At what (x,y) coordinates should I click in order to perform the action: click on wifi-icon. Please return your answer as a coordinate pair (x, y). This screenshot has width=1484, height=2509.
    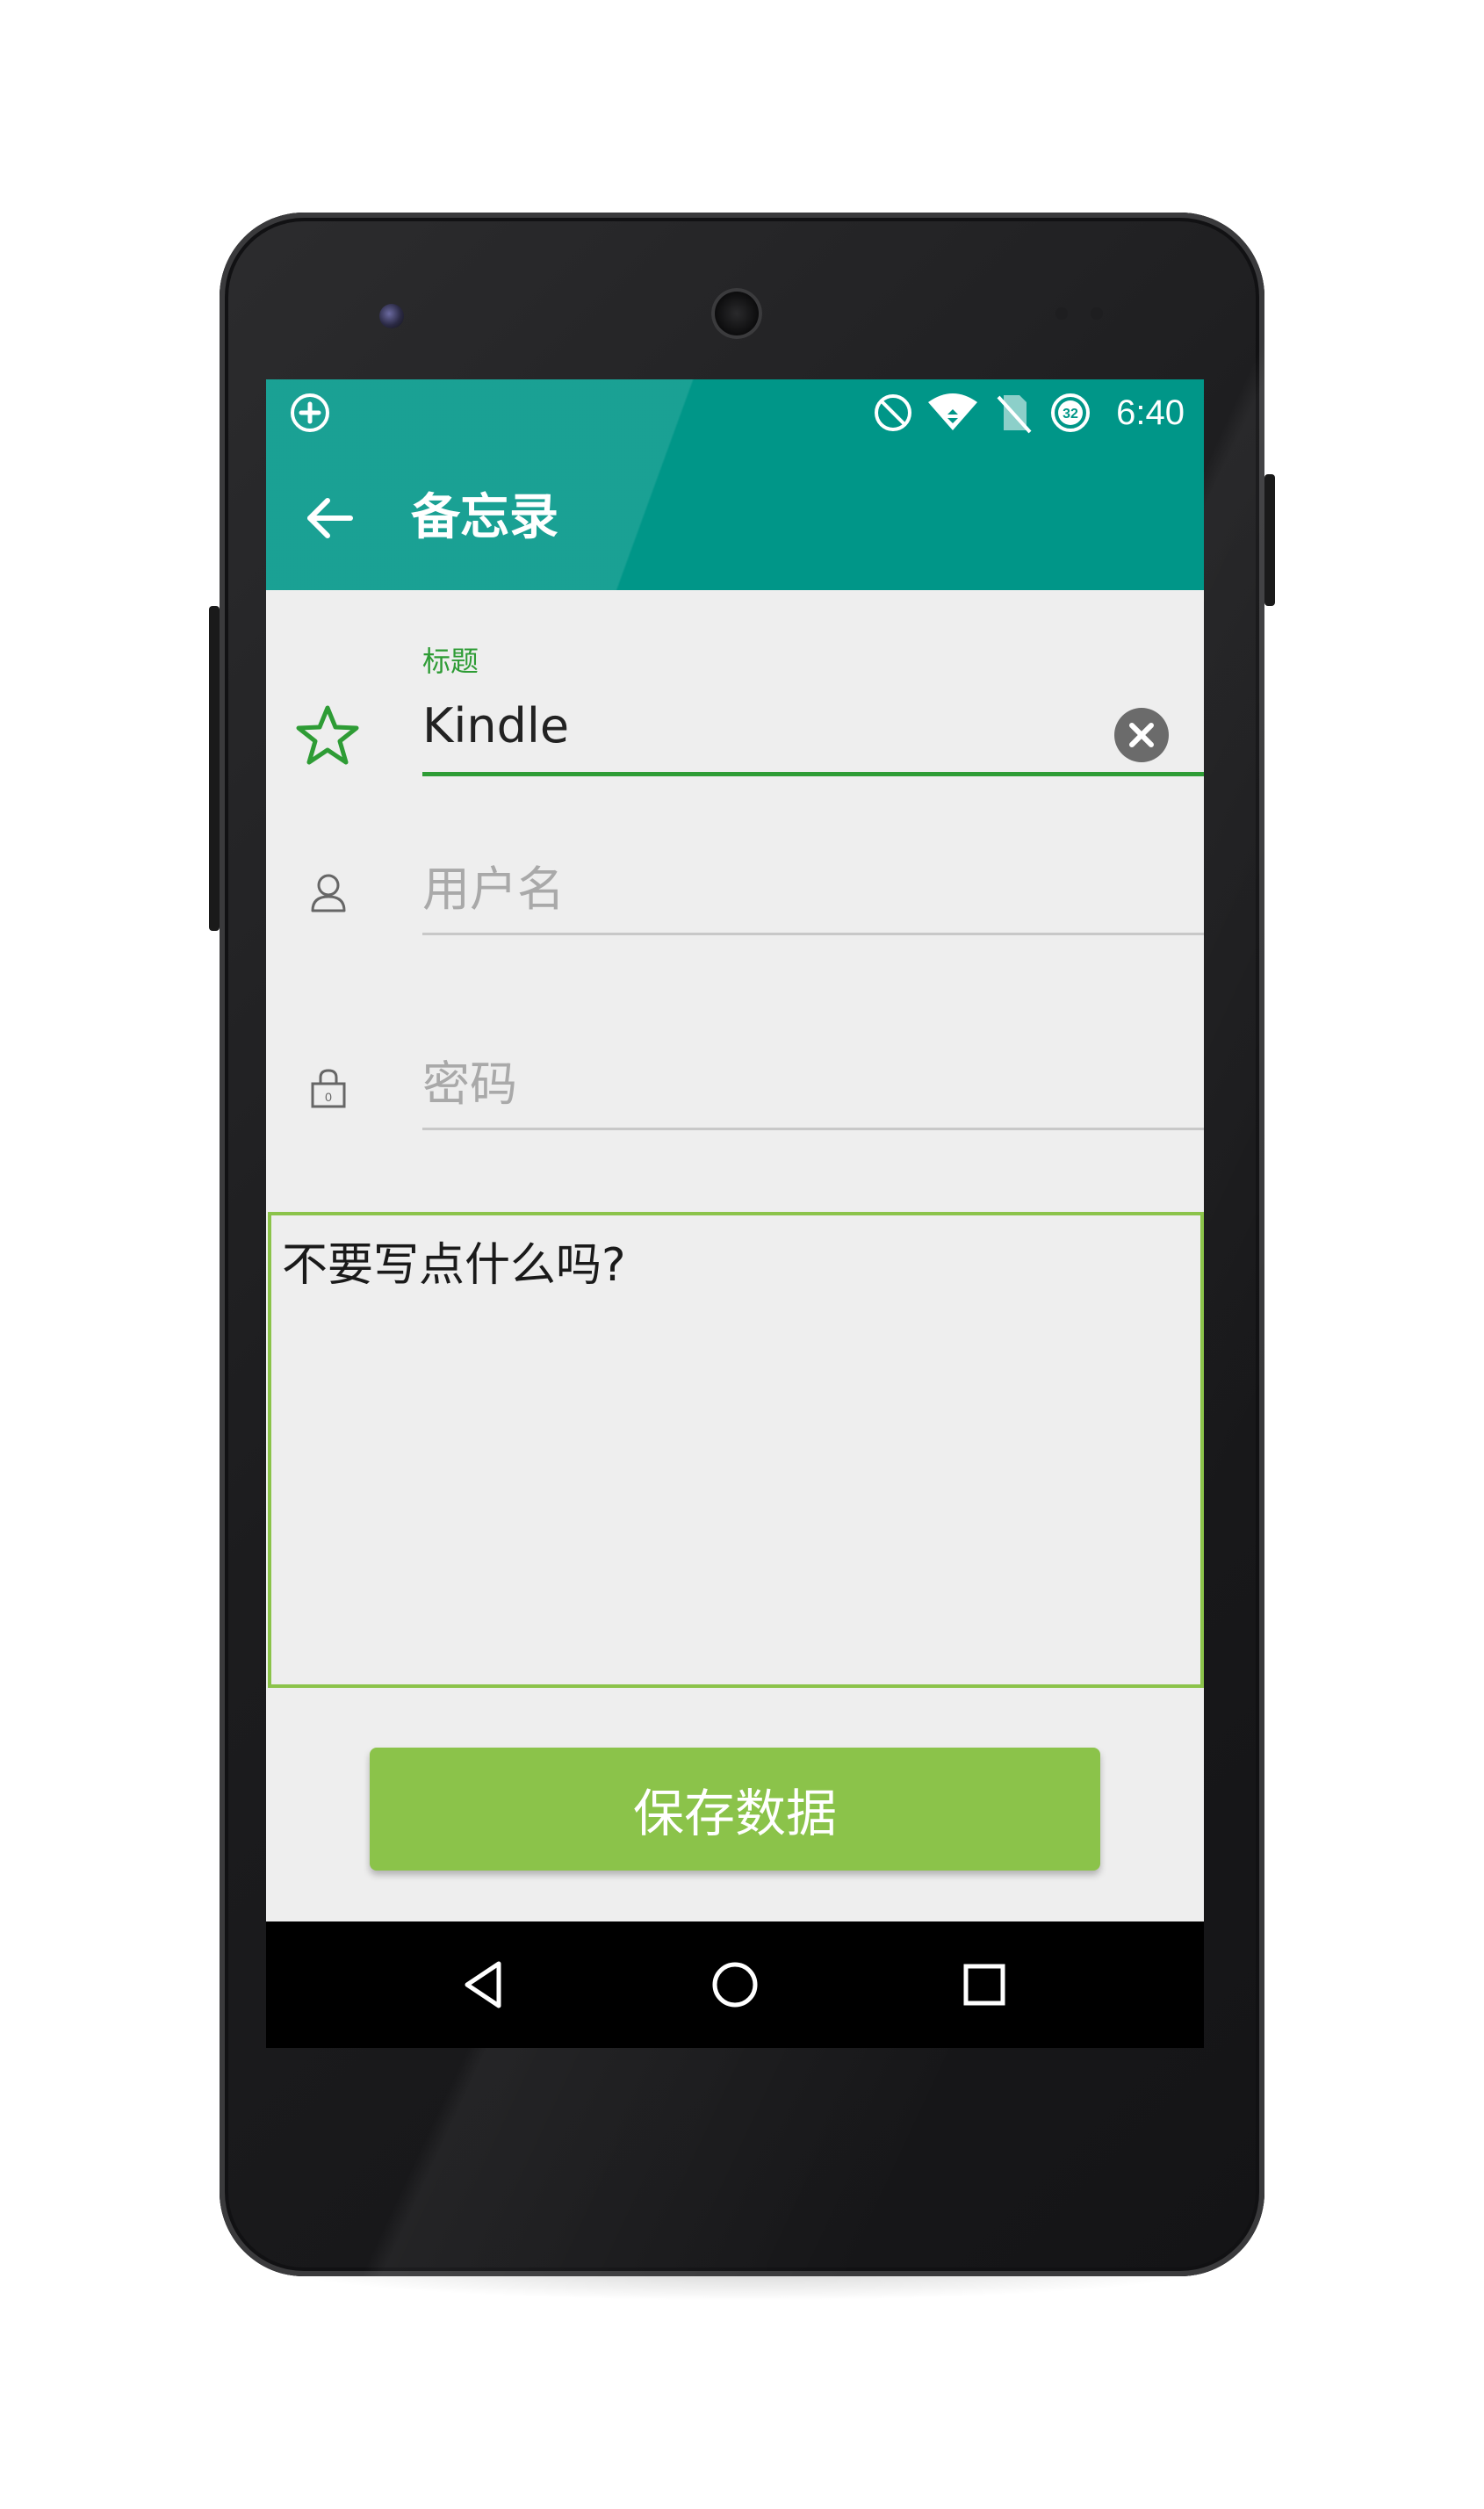
    Looking at the image, I should click on (952, 413).